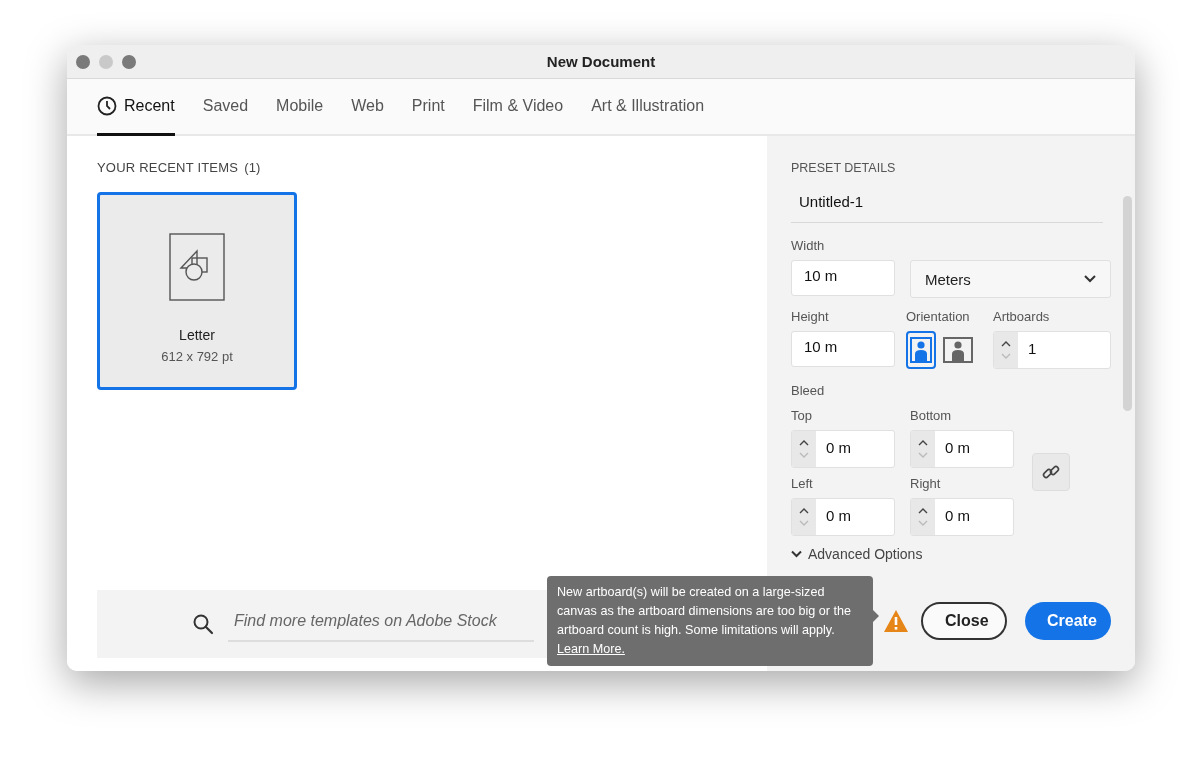 This screenshot has height=760, width=1202. What do you see at coordinates (843, 168) in the screenshot?
I see `section-heading: PRESET DETAILS` at bounding box center [843, 168].